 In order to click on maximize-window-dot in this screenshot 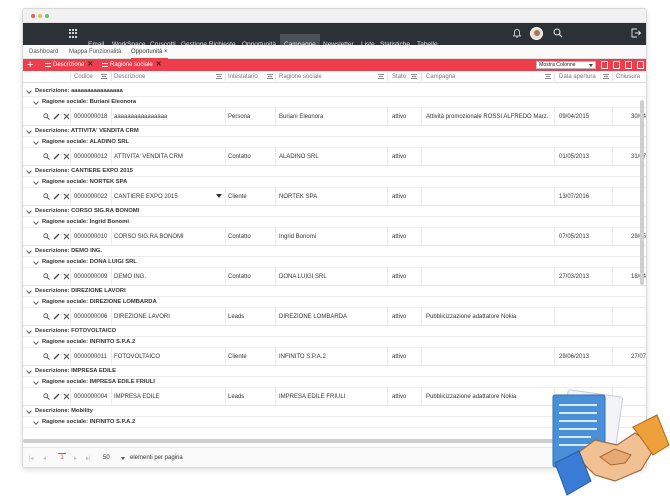, I will do `click(47, 16)`.